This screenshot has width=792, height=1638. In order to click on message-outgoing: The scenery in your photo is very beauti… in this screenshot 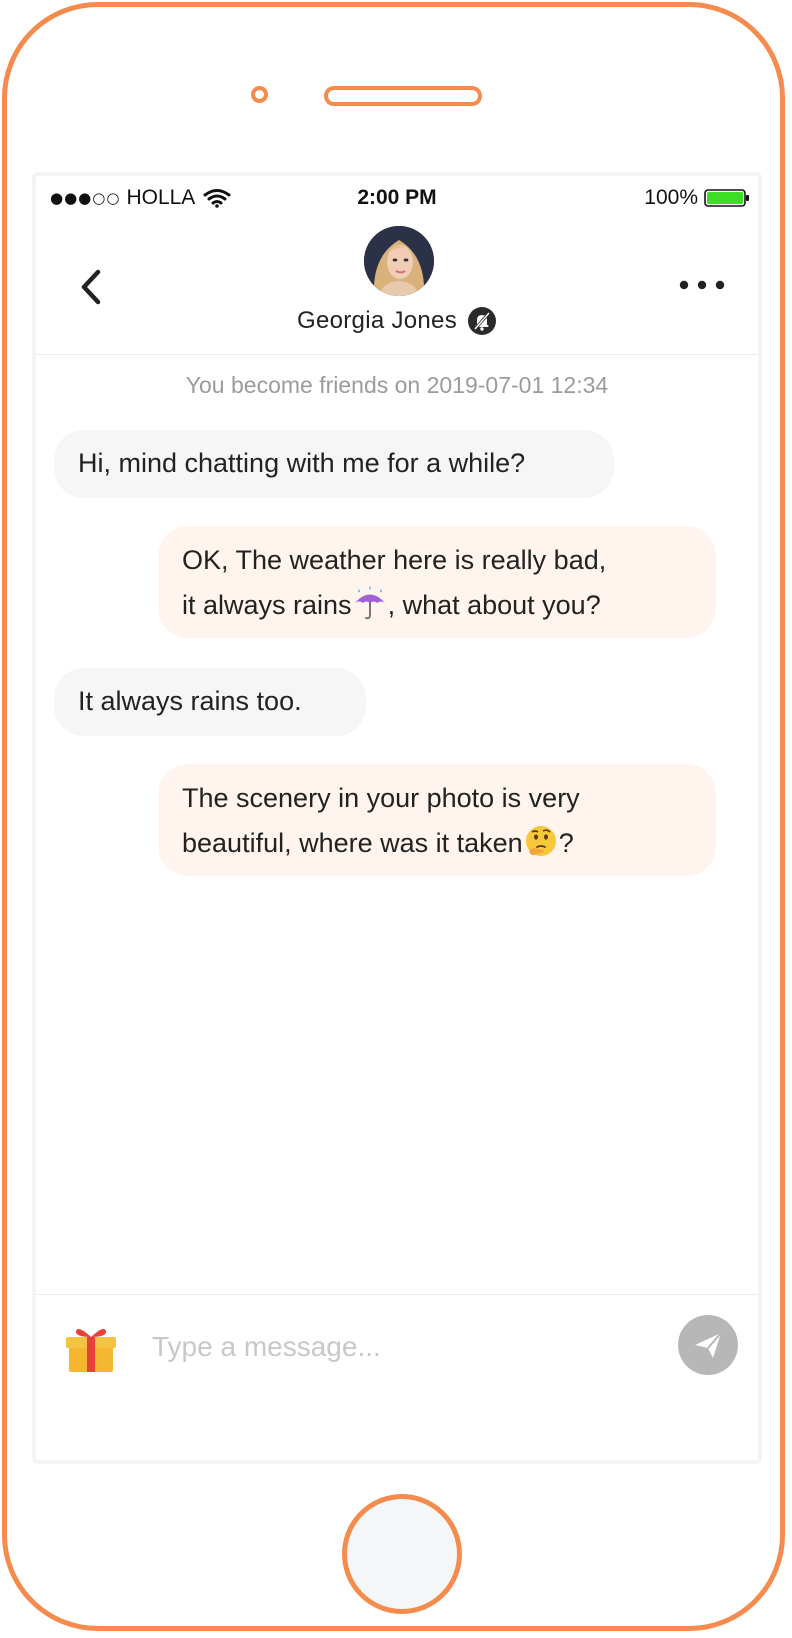, I will do `click(437, 820)`.